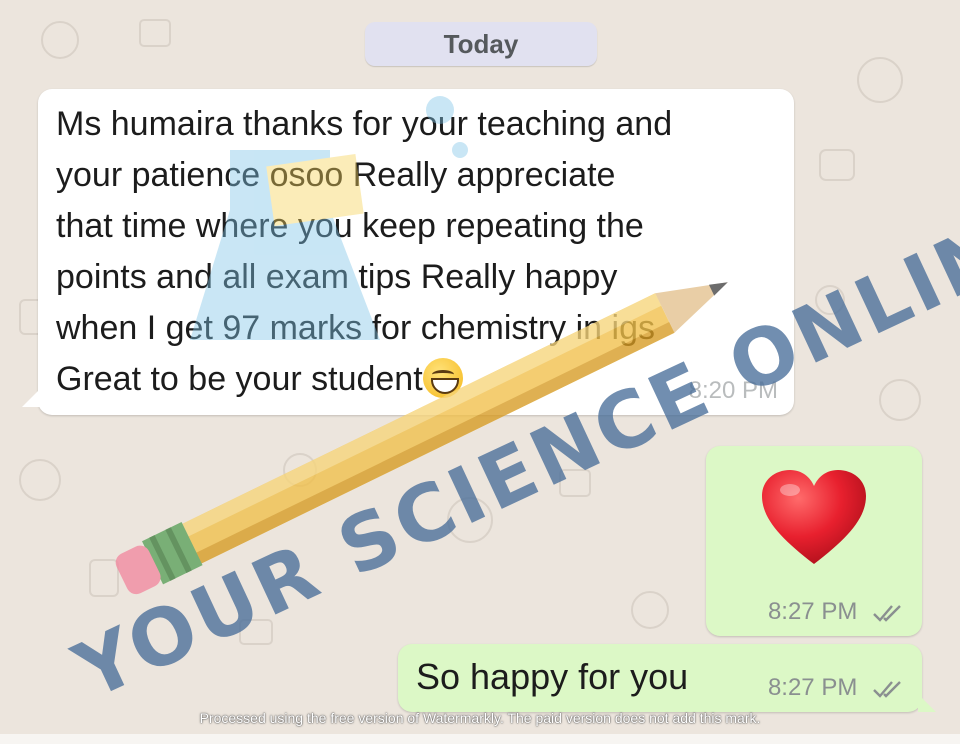 This screenshot has height=744, width=960. What do you see at coordinates (337, 277) in the screenshot?
I see `message-line: points and all exam tips Really happy` at bounding box center [337, 277].